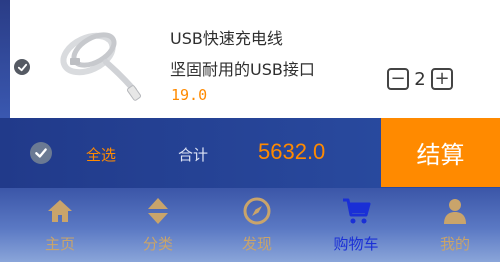 Image resolution: width=500 pixels, height=262 pixels. I want to click on increment-button: +, so click(442, 79).